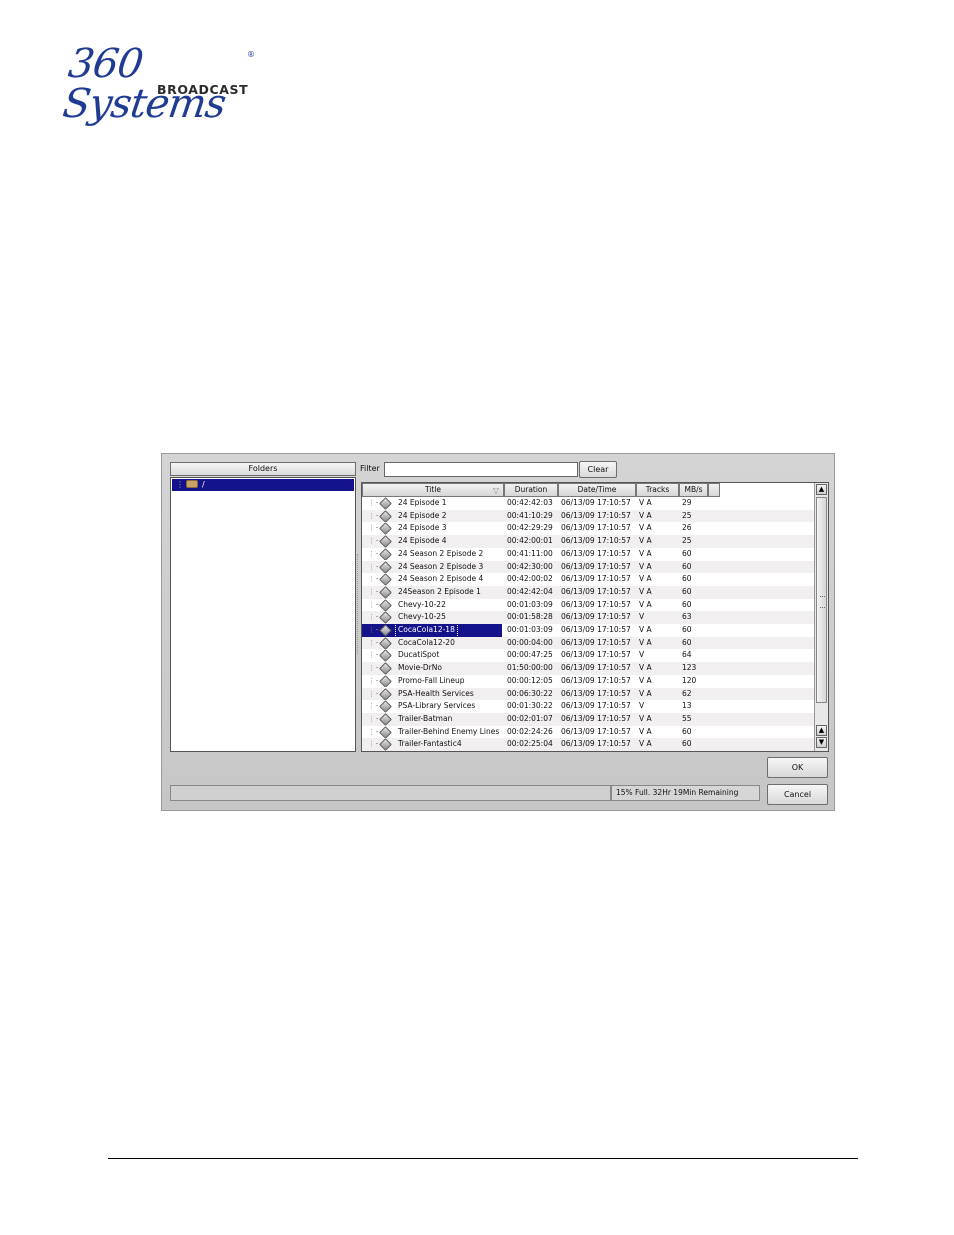  I want to click on folder-root-item: ⋮ /, so click(263, 485).